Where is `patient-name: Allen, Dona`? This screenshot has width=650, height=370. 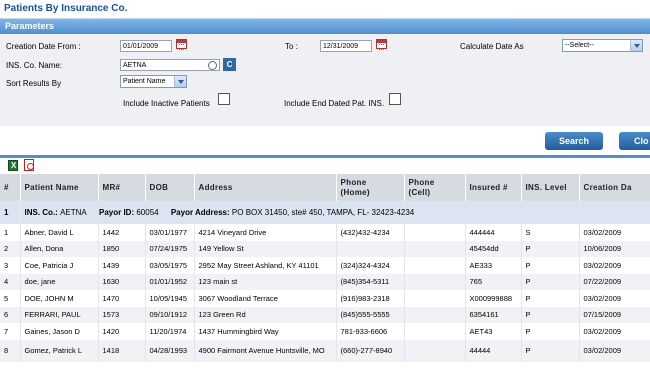
patient-name: Allen, Dona is located at coordinates (59, 248).